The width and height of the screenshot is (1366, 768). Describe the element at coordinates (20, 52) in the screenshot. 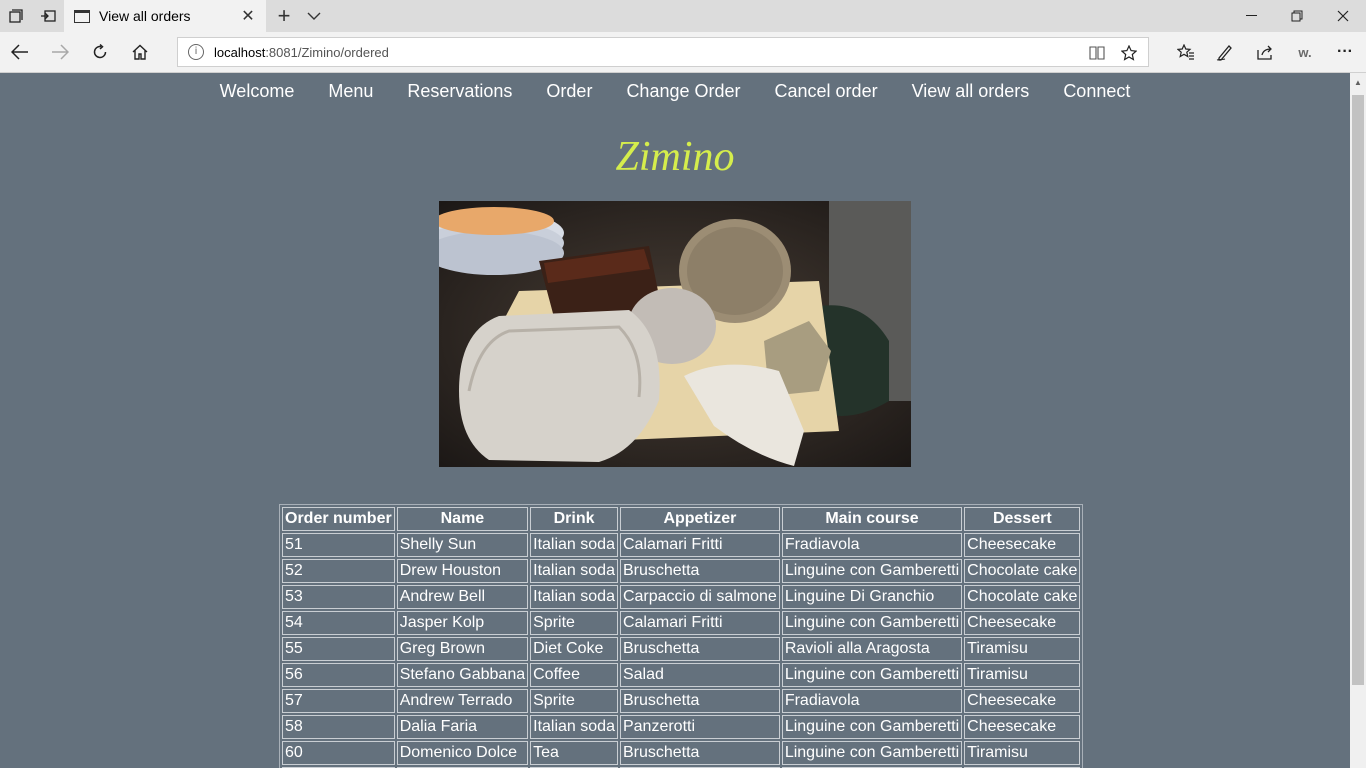

I see `back-arrow-icon` at that location.